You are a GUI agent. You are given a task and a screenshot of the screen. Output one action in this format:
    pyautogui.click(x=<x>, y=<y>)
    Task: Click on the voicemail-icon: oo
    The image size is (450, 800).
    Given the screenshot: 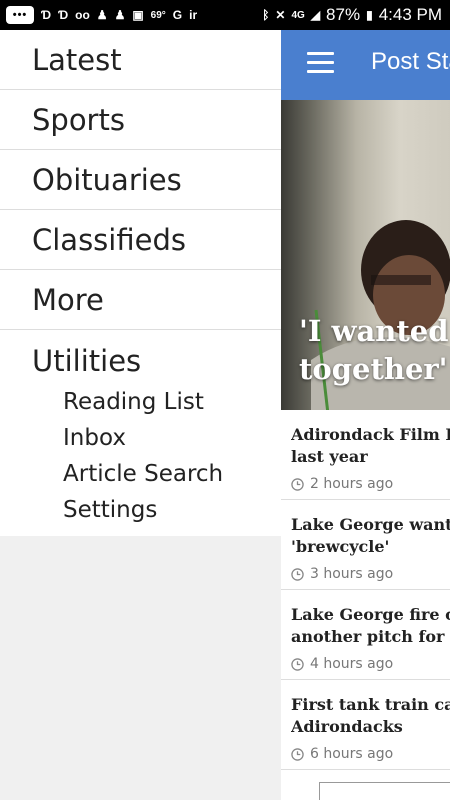 What is the action you would take?
    pyautogui.click(x=82, y=15)
    